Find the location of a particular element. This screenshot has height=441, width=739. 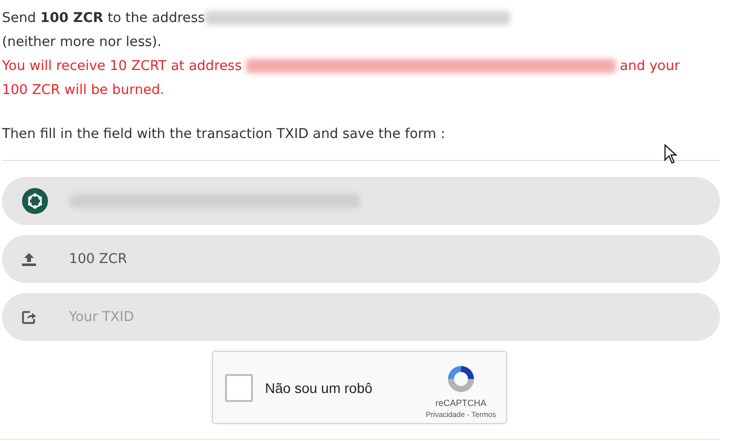

captcha-label: Não sou um robô is located at coordinates (319, 388).